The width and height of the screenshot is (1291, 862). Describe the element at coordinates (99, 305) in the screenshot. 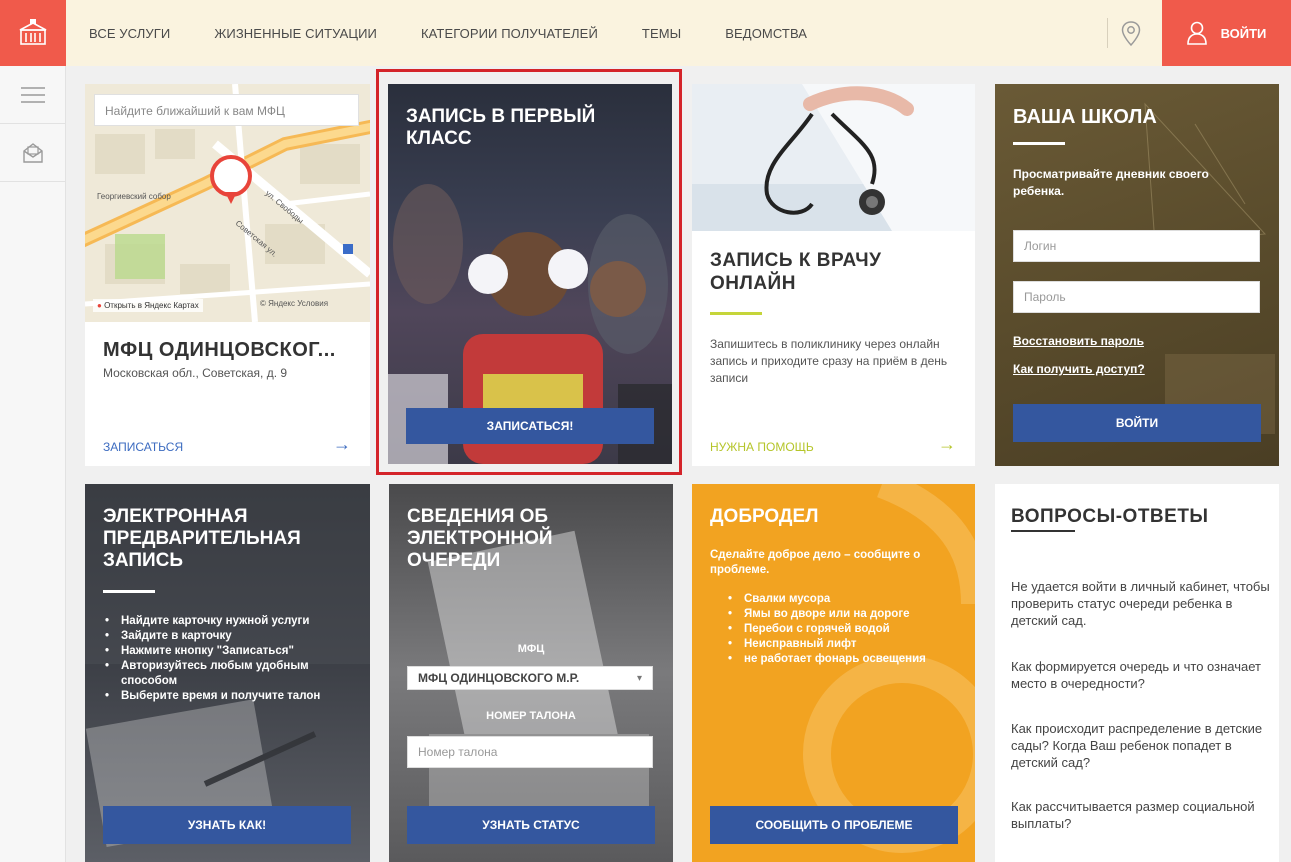

I see `map-pin-icon: ●` at that location.